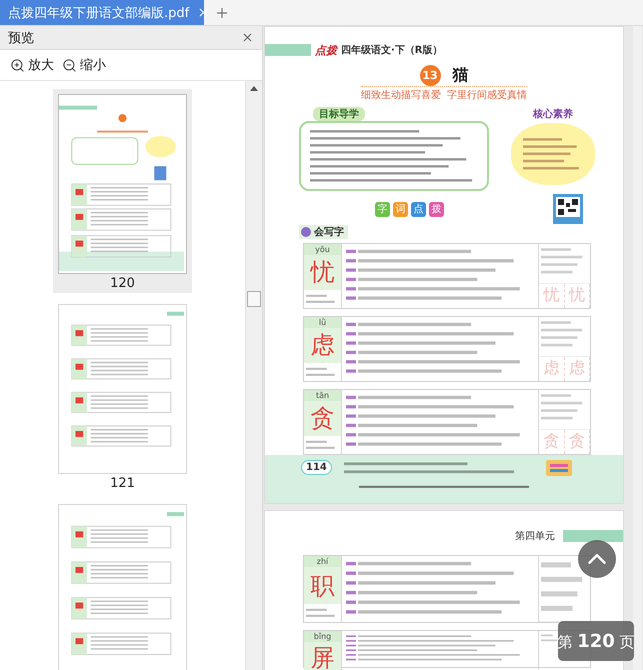 The image size is (643, 670). What do you see at coordinates (400, 209) in the screenshot?
I see `banner-tile: 词` at bounding box center [400, 209].